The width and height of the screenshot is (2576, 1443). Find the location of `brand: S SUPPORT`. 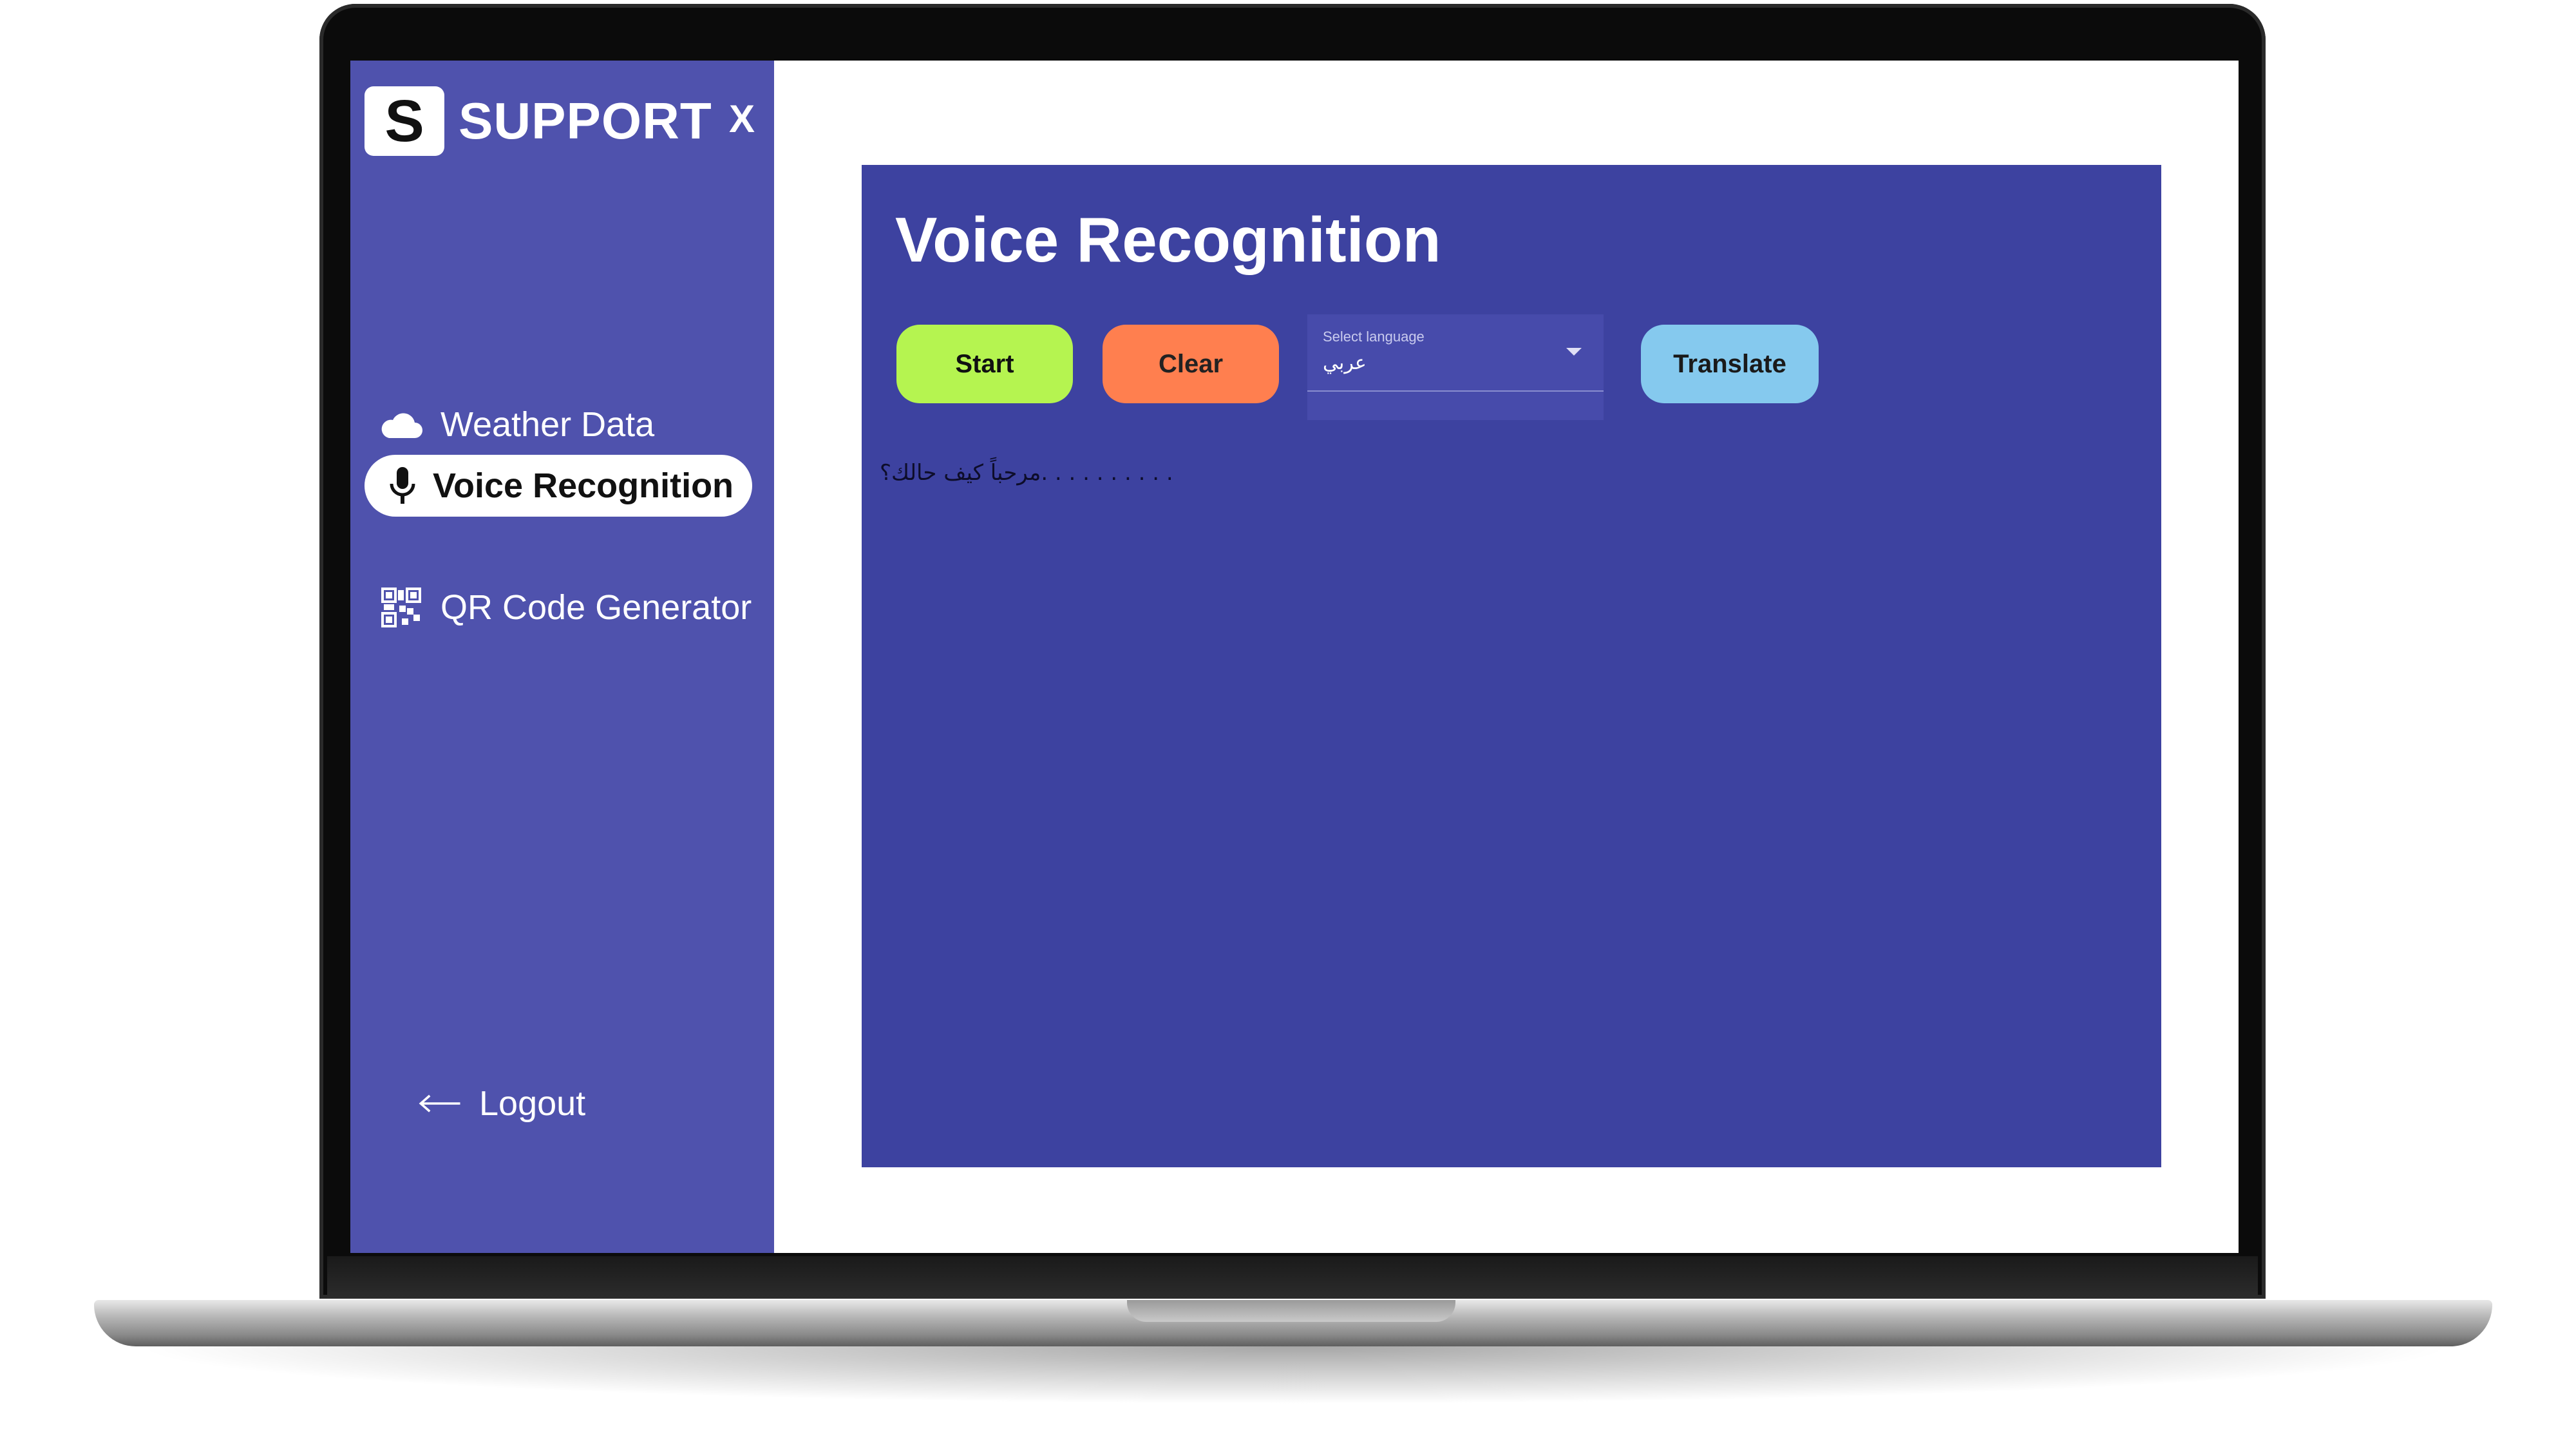

brand: S SUPPORT is located at coordinates (538, 121).